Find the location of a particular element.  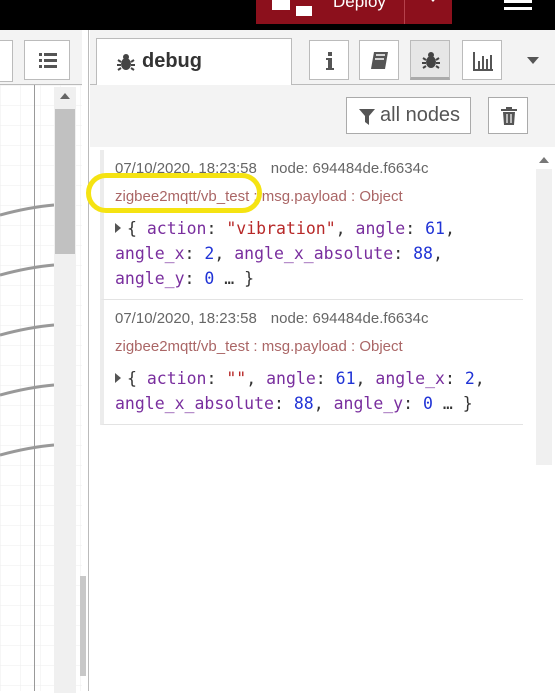

header-bar: Deploy is located at coordinates (277, 15).